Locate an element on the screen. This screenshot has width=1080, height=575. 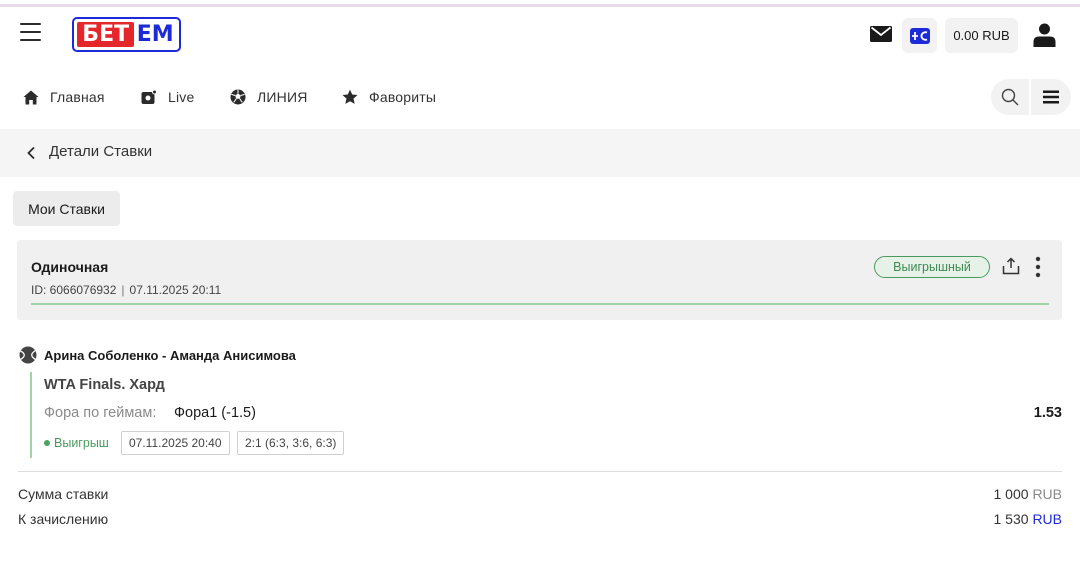
stake-value: 1 000 RUB is located at coordinates (1028, 494).